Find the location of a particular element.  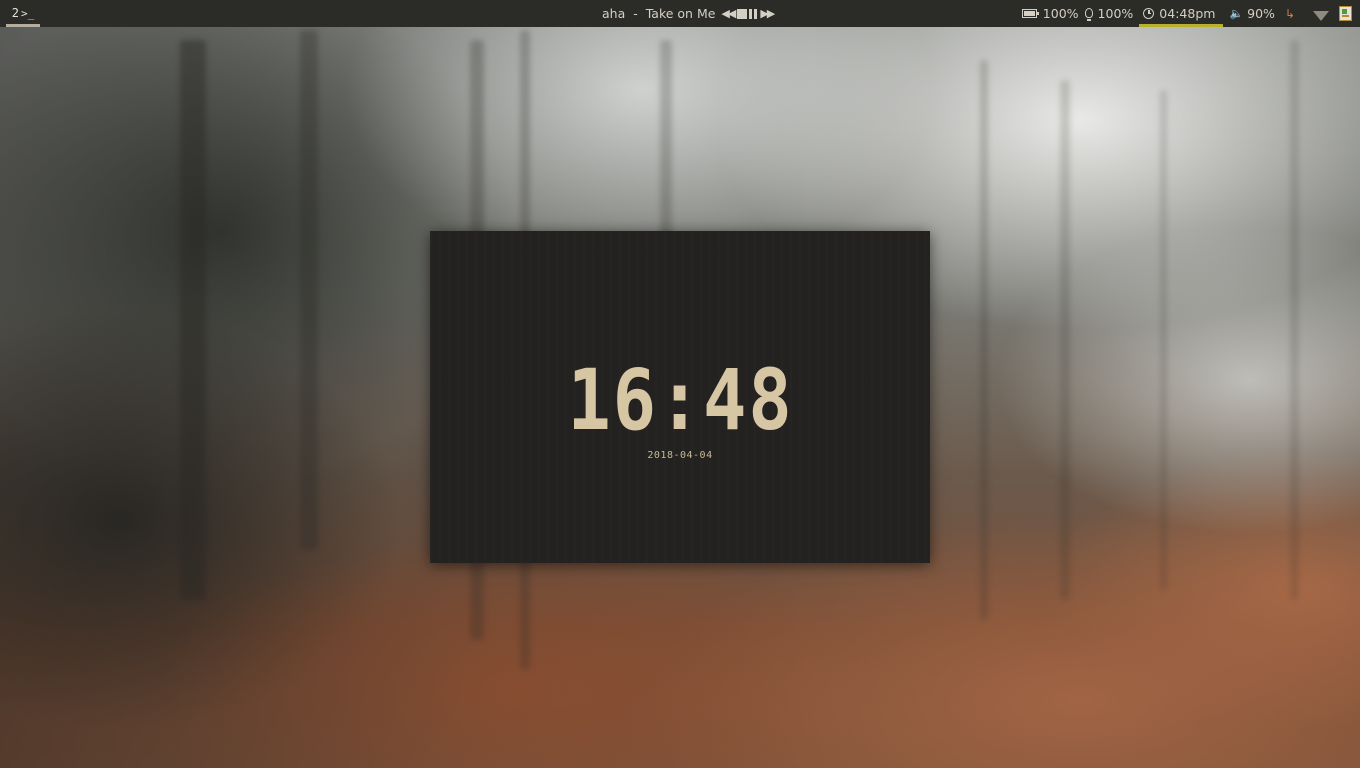

tray-app-icon is located at coordinates (1345, 13).